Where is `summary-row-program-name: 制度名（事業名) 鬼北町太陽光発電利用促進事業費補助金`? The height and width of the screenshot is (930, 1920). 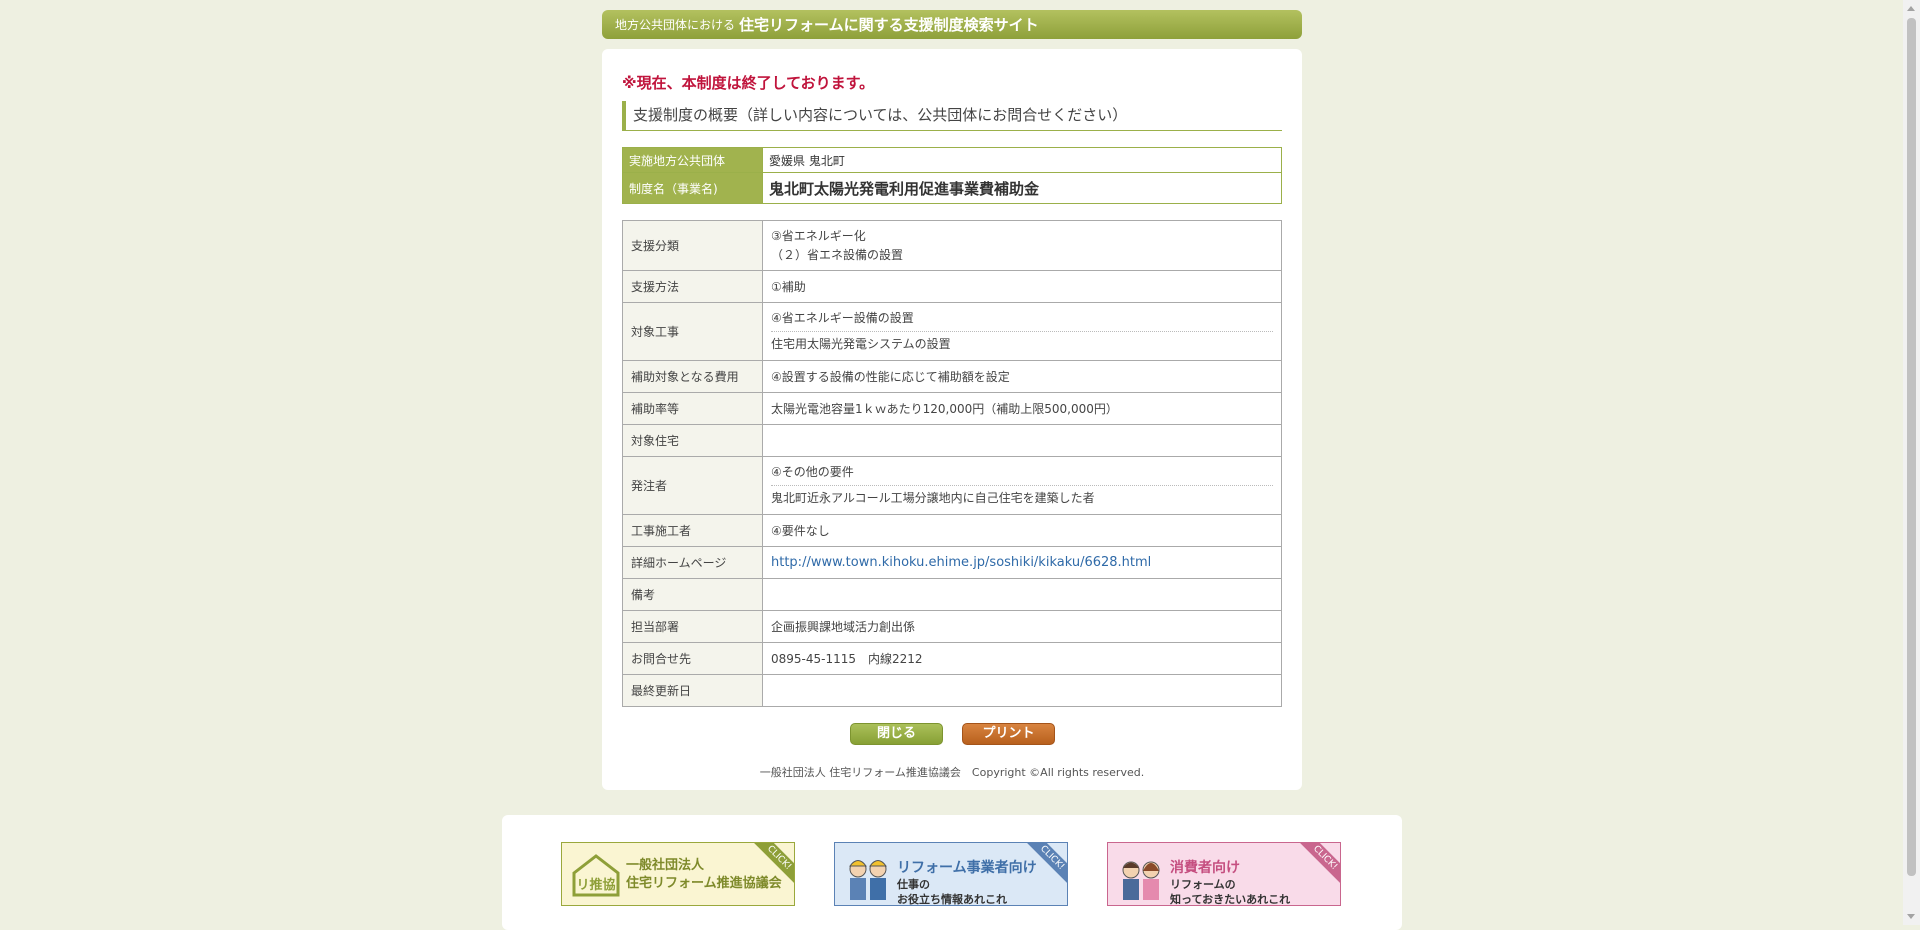
summary-row-program-name: 制度名（事業名) 鬼北町太陽光発電利用促進事業費補助金 is located at coordinates (952, 188).